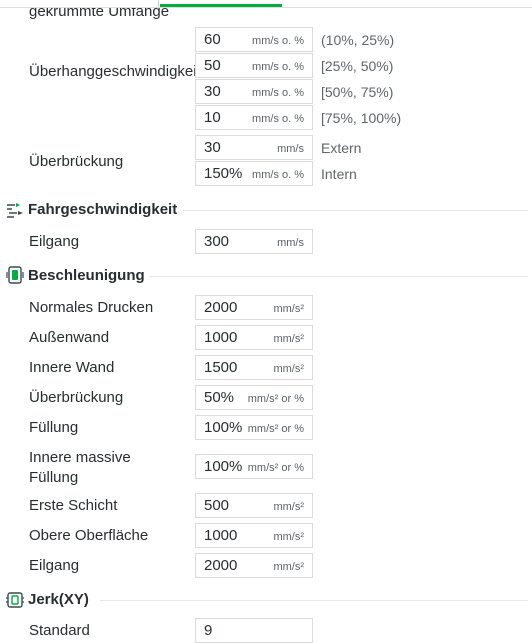  I want to click on accel-inner-solid-infill-unit: mm/s² or %, so click(275, 468).